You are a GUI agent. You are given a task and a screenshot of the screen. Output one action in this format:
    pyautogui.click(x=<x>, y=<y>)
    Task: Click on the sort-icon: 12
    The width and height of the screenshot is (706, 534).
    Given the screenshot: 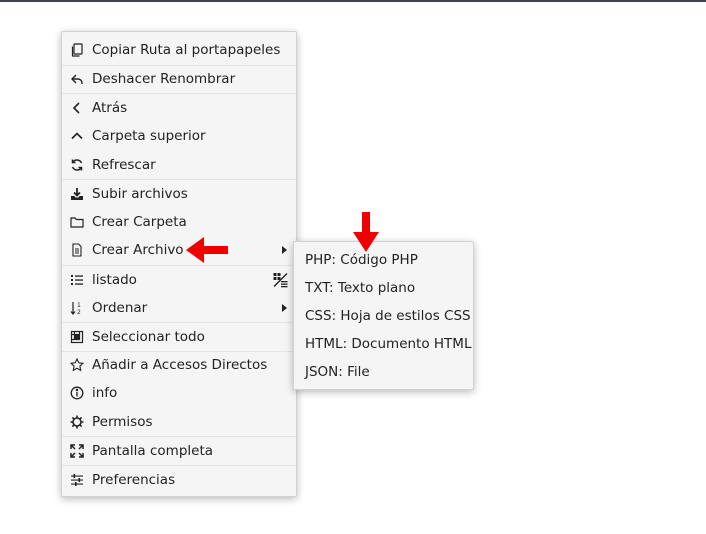 What is the action you would take?
    pyautogui.click(x=77, y=308)
    